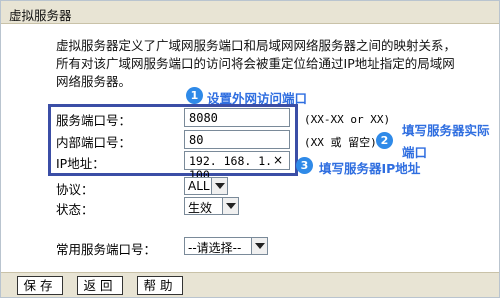 This screenshot has width=500, height=298. Describe the element at coordinates (256, 45) in the screenshot. I see `description-line-1: 虚拟服务器定义了广域网服务端口和局域网网络服务器之间的映射关系，` at that location.